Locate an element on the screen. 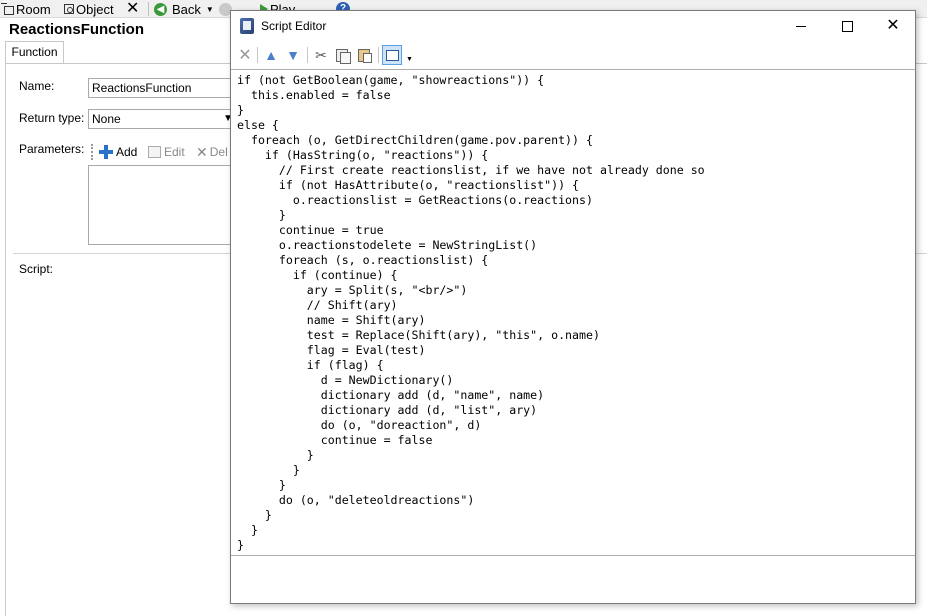 This screenshot has height=616, width=927. return-type-select: None ▼ is located at coordinates (163, 119).